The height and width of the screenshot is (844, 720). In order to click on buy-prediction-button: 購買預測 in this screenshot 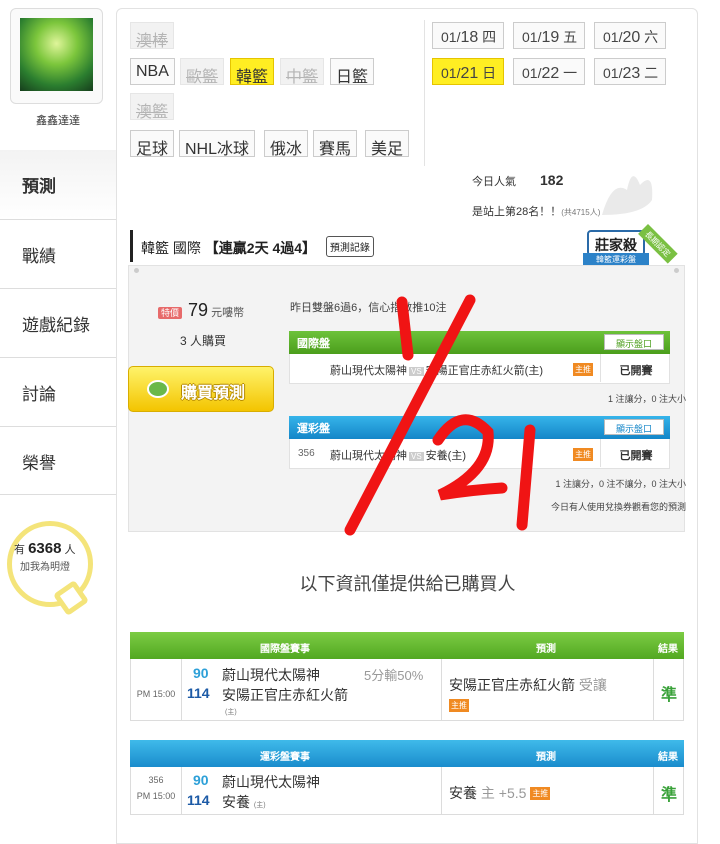, I will do `click(201, 389)`.